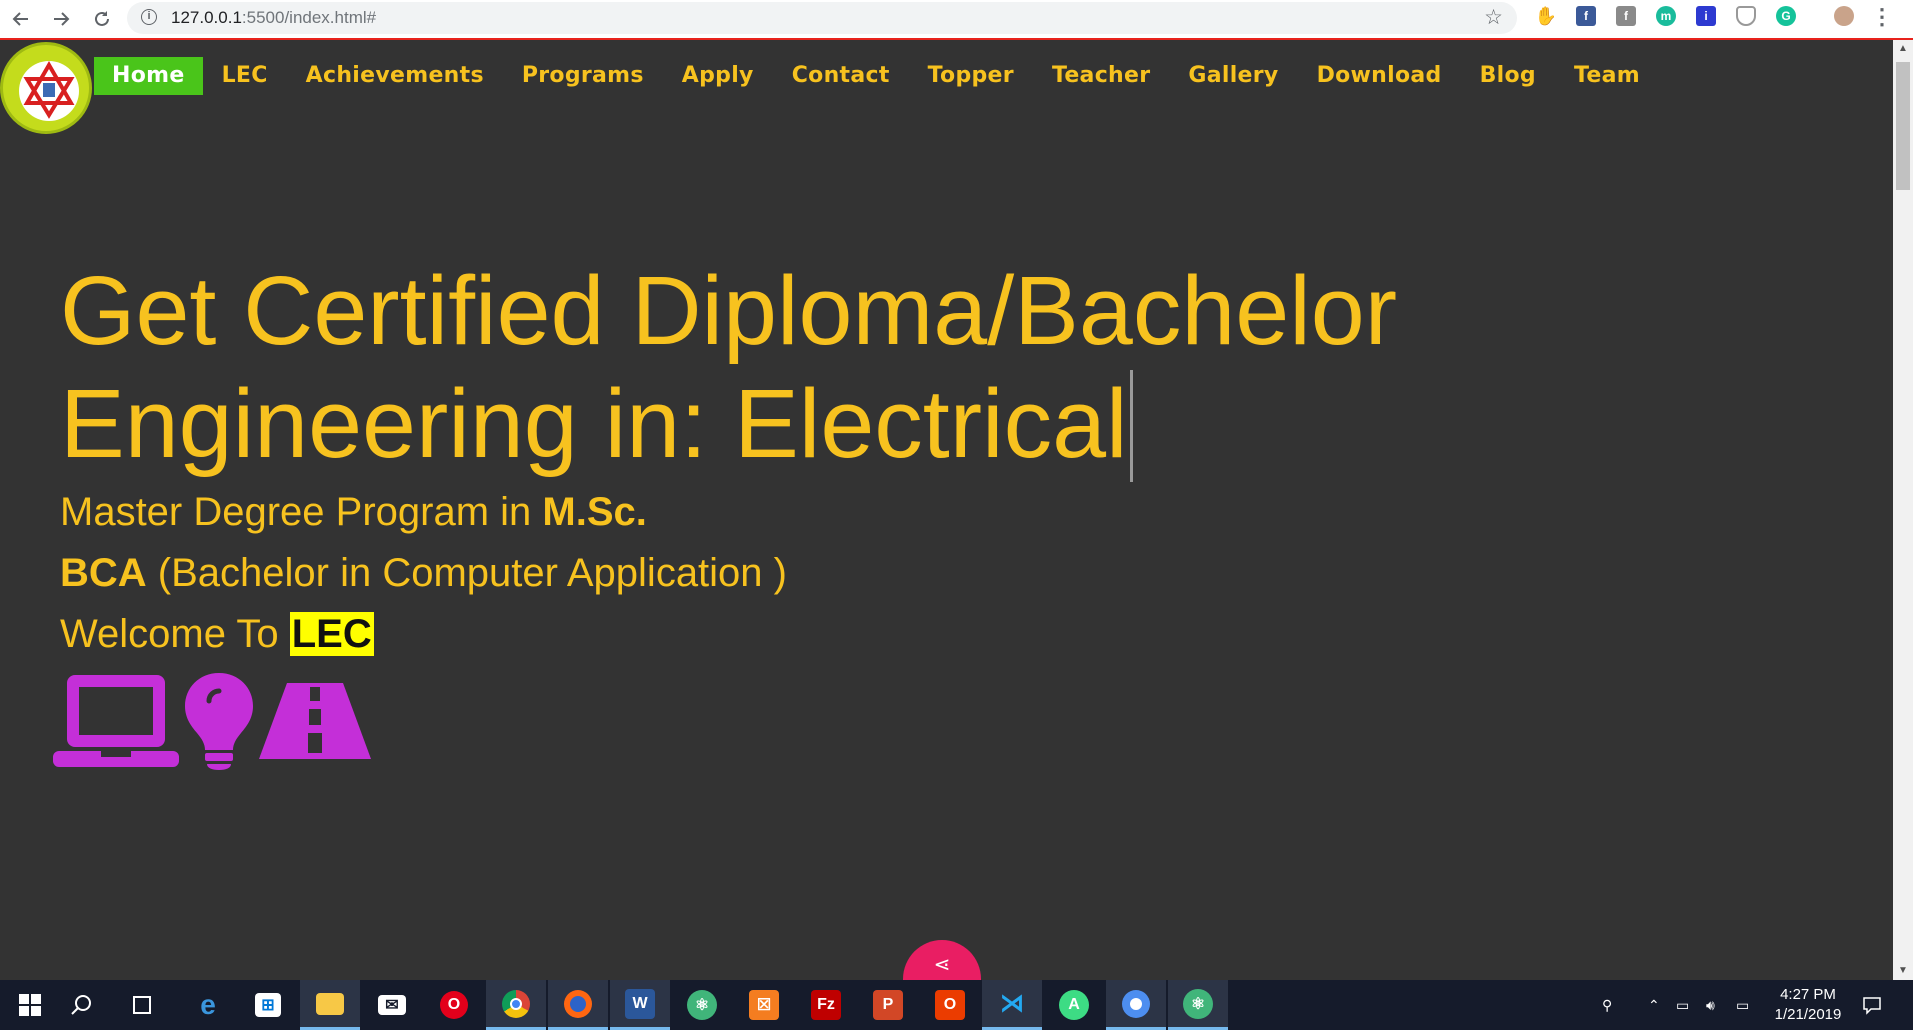  I want to click on address-bar: i 127.0.0.1:5500/index.html# ☆, so click(822, 18).